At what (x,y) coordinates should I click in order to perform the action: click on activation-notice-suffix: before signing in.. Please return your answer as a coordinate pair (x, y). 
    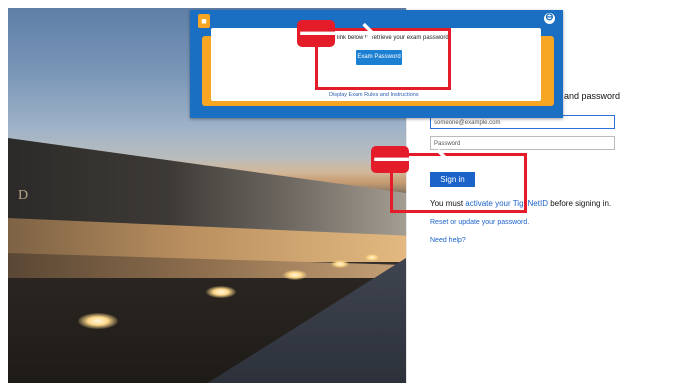
    Looking at the image, I should click on (579, 203).